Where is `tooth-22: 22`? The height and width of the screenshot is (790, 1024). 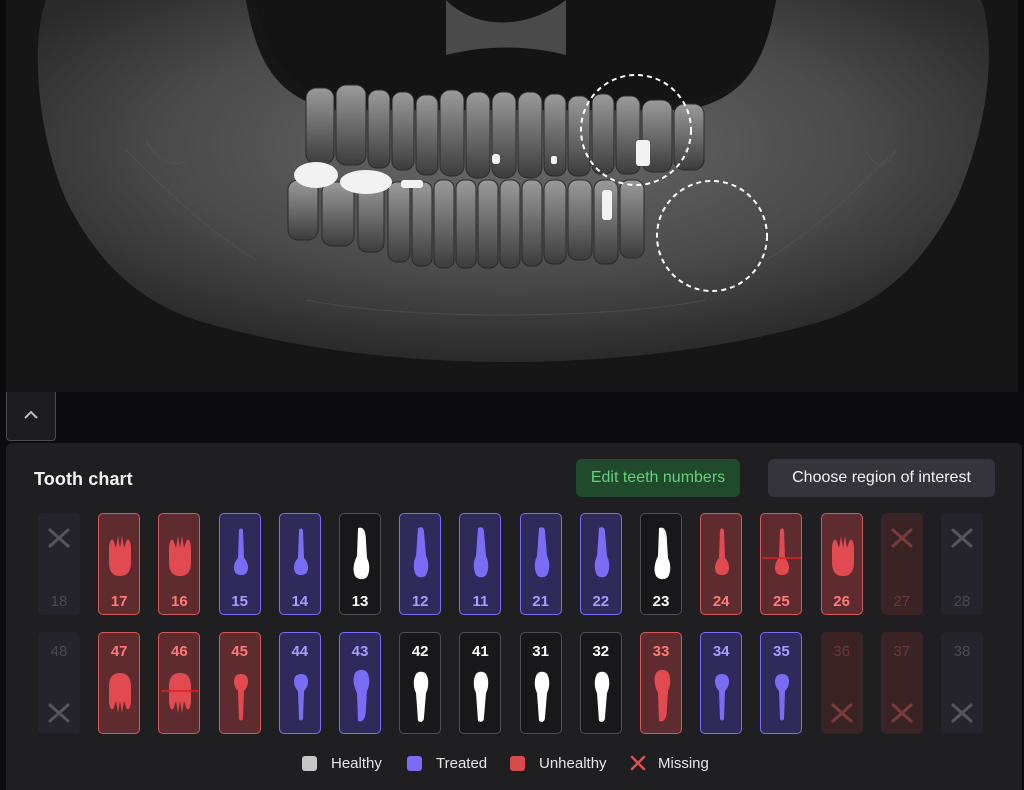 tooth-22: 22 is located at coordinates (600, 564).